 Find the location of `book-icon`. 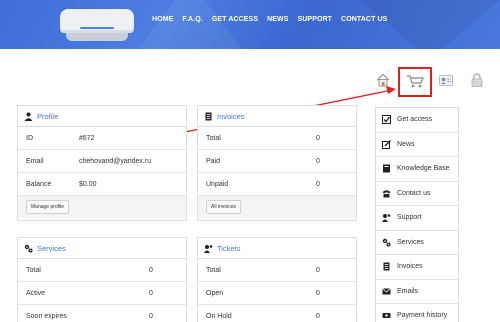

book-icon is located at coordinates (386, 168).